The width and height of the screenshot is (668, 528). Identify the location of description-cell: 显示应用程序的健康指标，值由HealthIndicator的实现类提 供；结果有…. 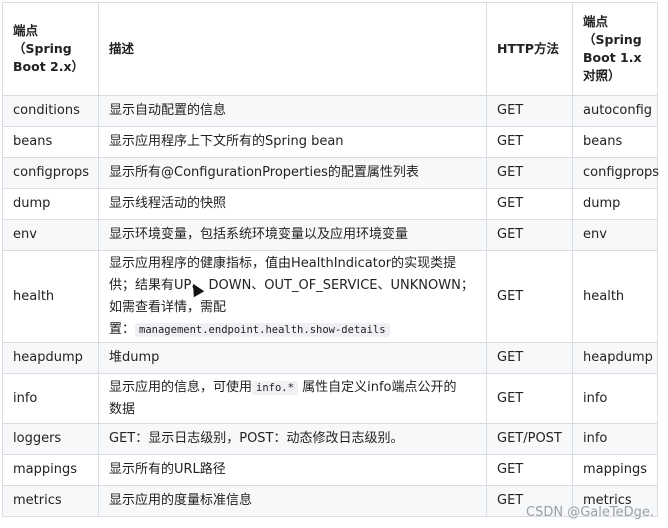
(292, 296).